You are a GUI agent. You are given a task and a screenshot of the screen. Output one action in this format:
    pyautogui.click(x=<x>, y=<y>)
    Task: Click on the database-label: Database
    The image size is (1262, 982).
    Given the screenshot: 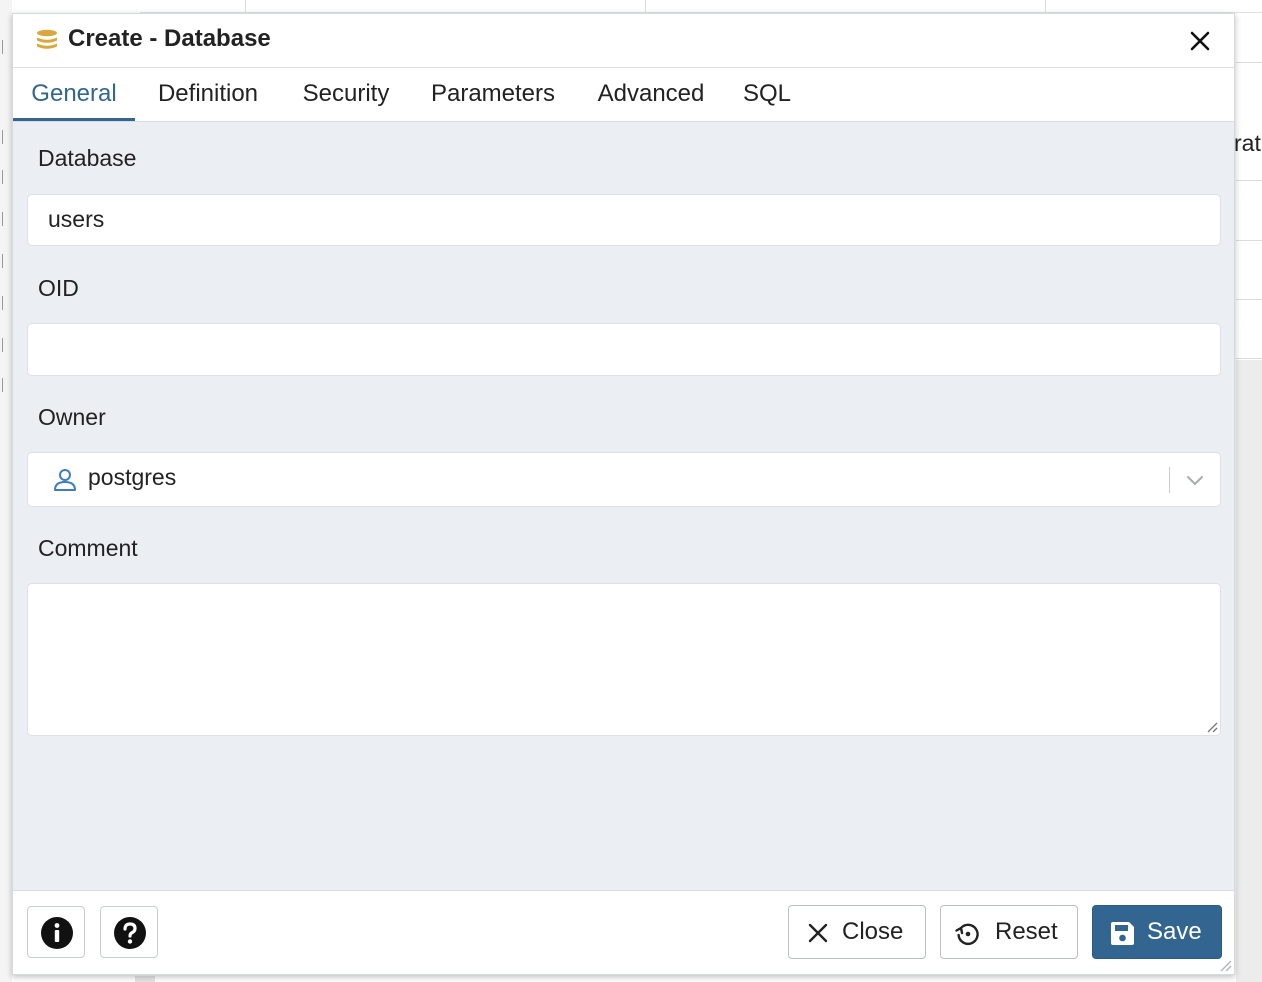 What is the action you would take?
    pyautogui.click(x=87, y=158)
    